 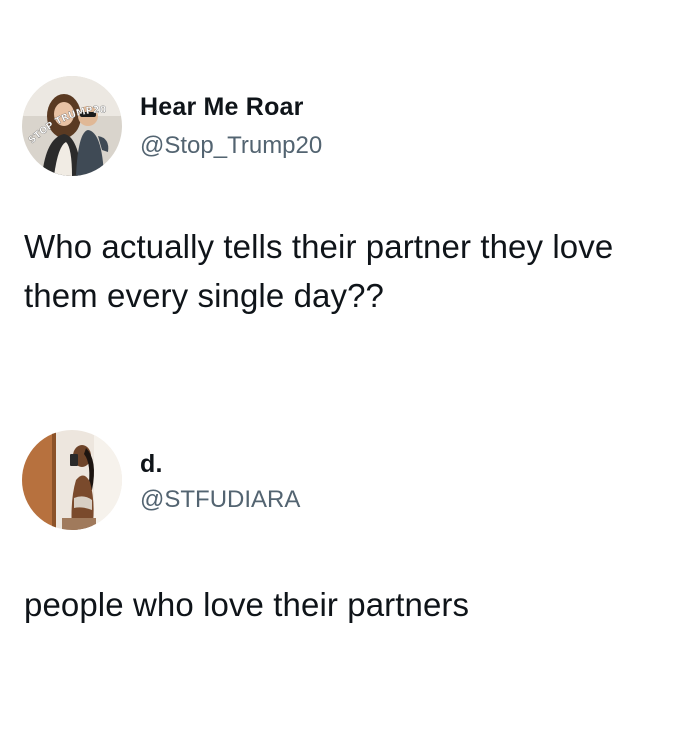 I want to click on display-name: Hear Me Roar, so click(x=222, y=107).